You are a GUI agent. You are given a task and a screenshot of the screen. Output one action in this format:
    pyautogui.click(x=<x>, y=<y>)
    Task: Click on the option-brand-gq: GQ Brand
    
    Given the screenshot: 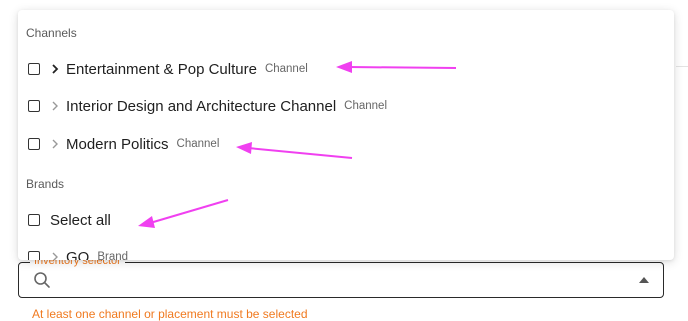 What is the action you would take?
    pyautogui.click(x=78, y=252)
    